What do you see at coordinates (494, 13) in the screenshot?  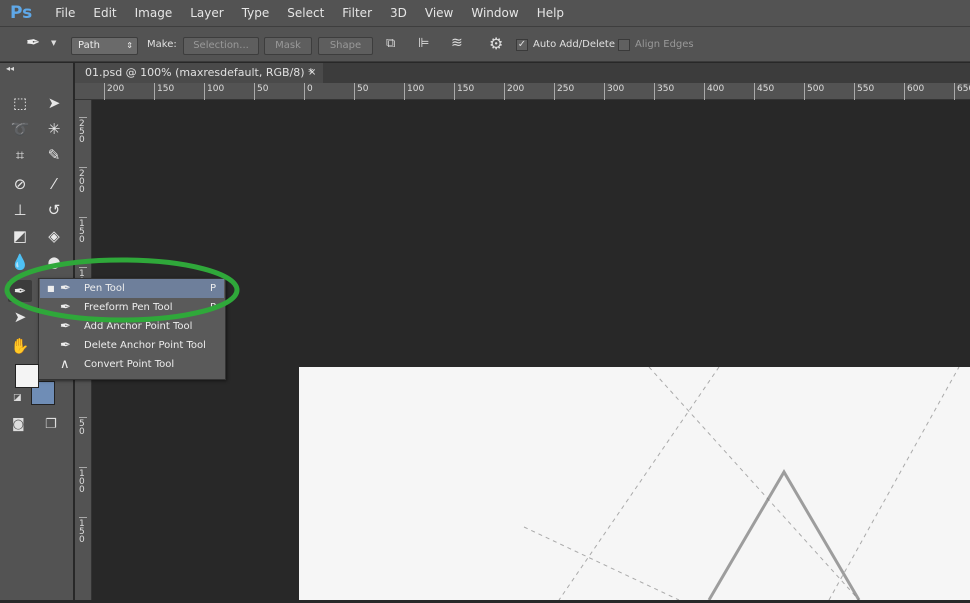 I see `menu-window: Window` at bounding box center [494, 13].